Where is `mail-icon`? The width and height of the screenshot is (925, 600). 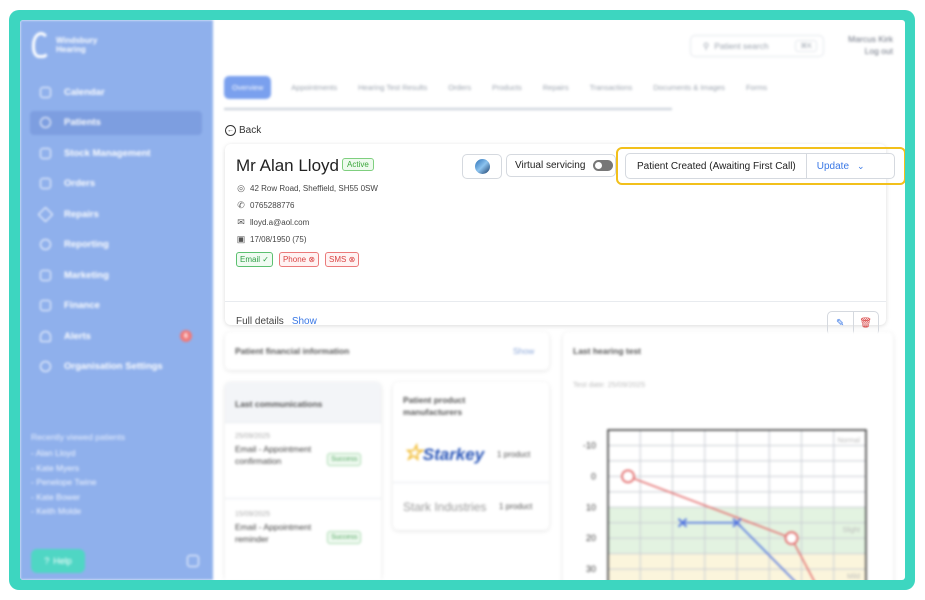 mail-icon is located at coordinates (45, 275).